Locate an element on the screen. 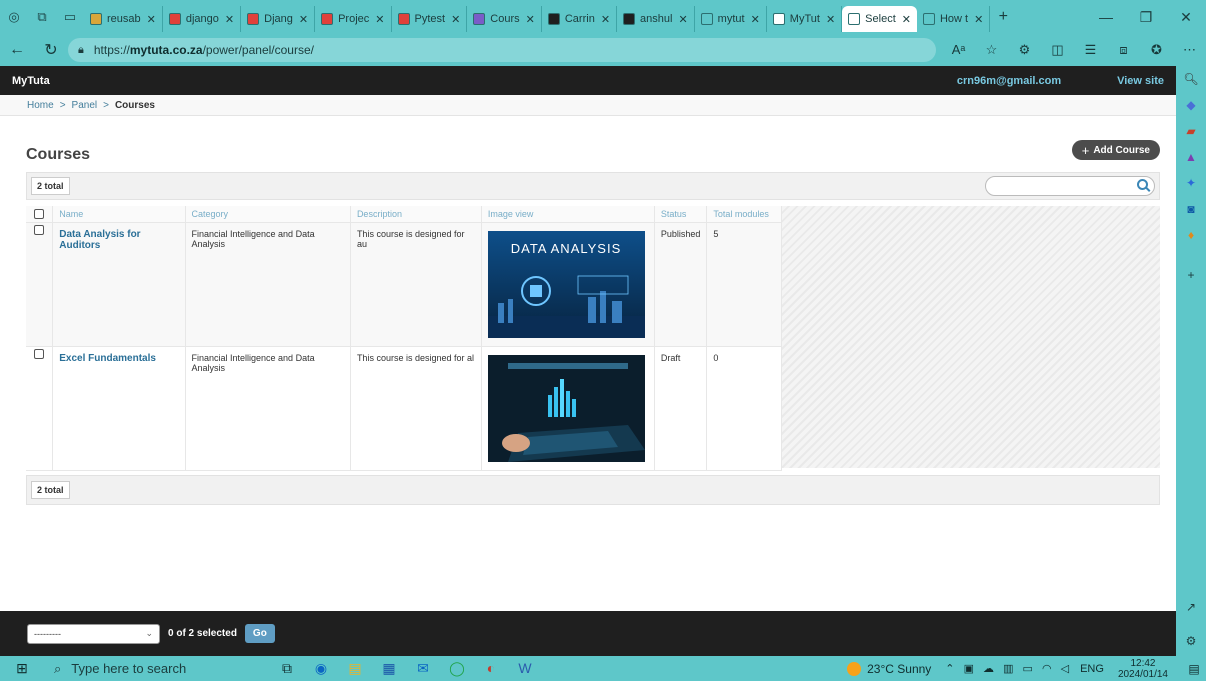 This screenshot has width=1206, height=681. tab-actions-icon: ▭ is located at coordinates (70, 17).